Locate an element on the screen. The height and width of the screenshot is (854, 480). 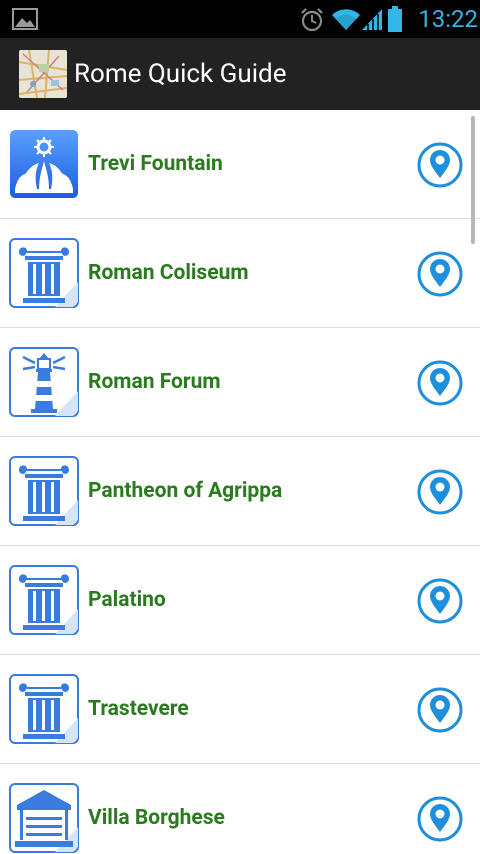
alarm-icon is located at coordinates (312, 20).